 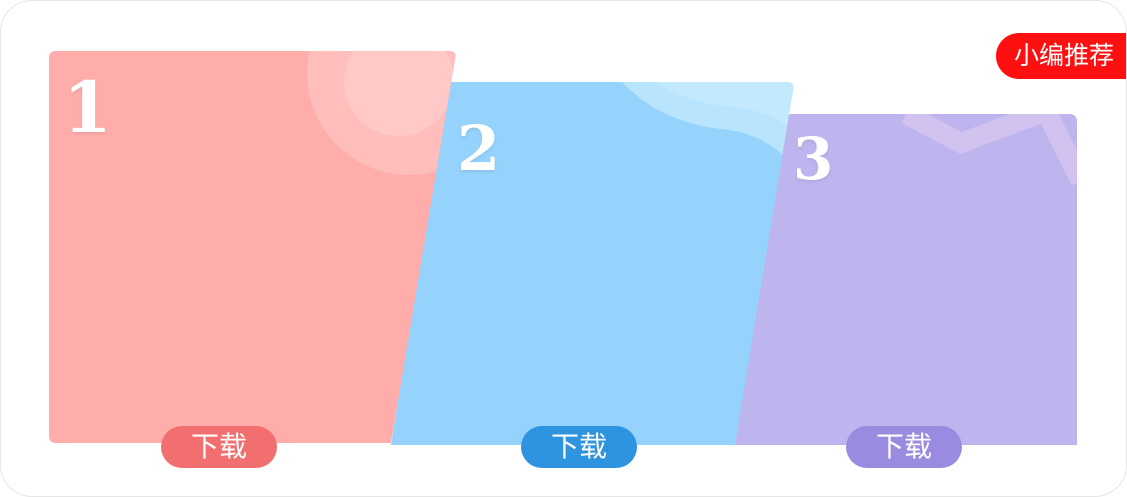 I want to click on card-1-number: 1, so click(x=87, y=107).